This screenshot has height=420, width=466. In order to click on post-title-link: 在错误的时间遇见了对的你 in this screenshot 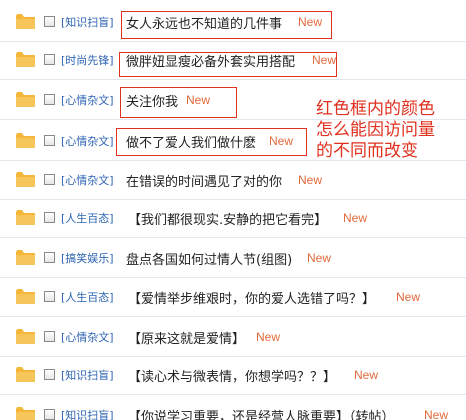, I will do `click(204, 180)`.